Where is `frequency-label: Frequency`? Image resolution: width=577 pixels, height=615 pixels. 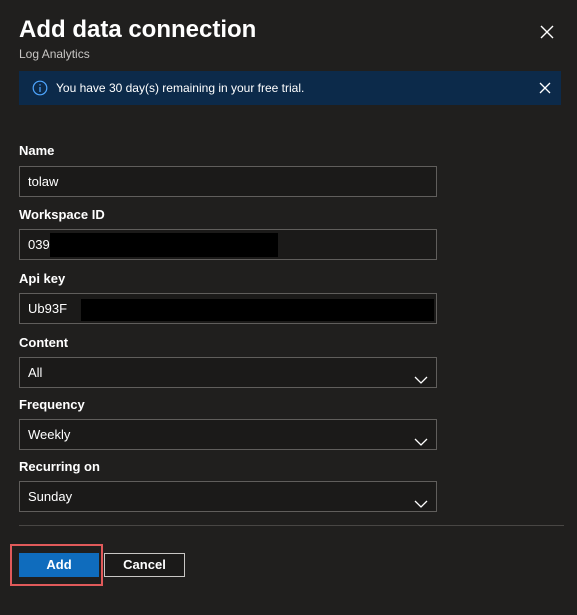 frequency-label: Frequency is located at coordinates (52, 404).